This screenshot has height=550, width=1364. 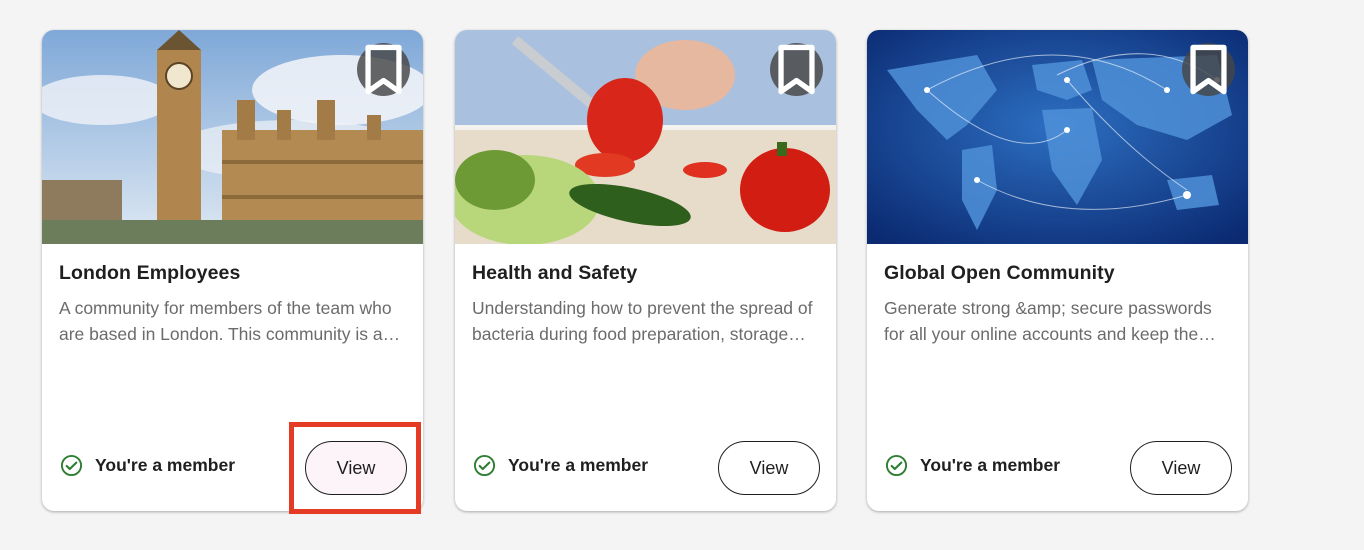 I want to click on card-title: Health and Safety, so click(x=555, y=273).